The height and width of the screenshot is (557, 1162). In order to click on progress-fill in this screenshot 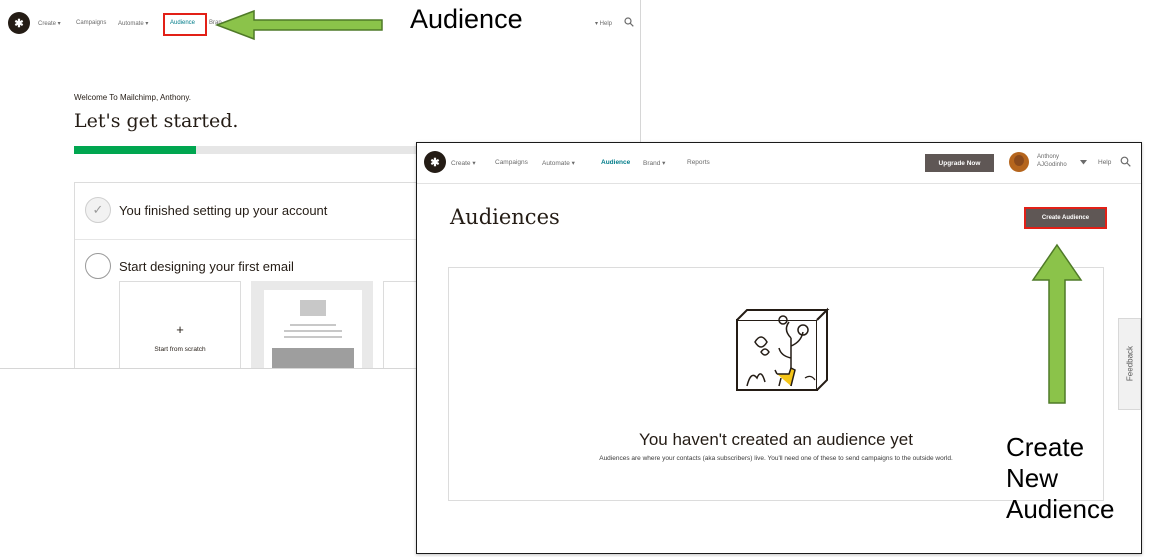, I will do `click(135, 150)`.